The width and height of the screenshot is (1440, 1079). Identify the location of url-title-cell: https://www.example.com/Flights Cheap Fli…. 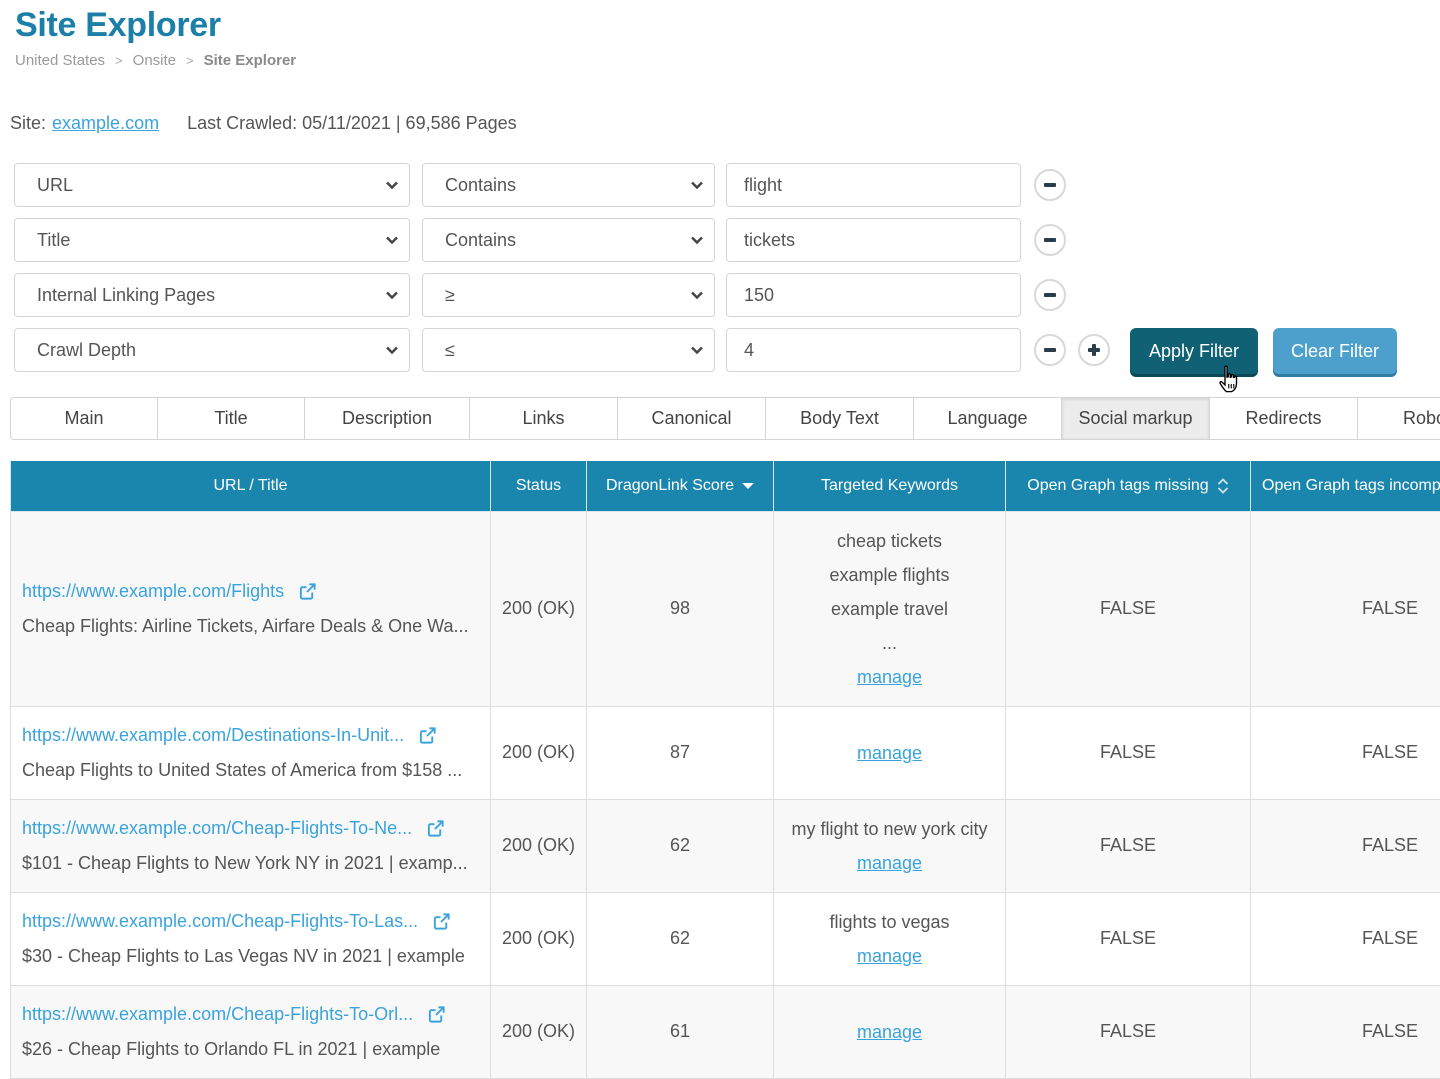
(250, 608).